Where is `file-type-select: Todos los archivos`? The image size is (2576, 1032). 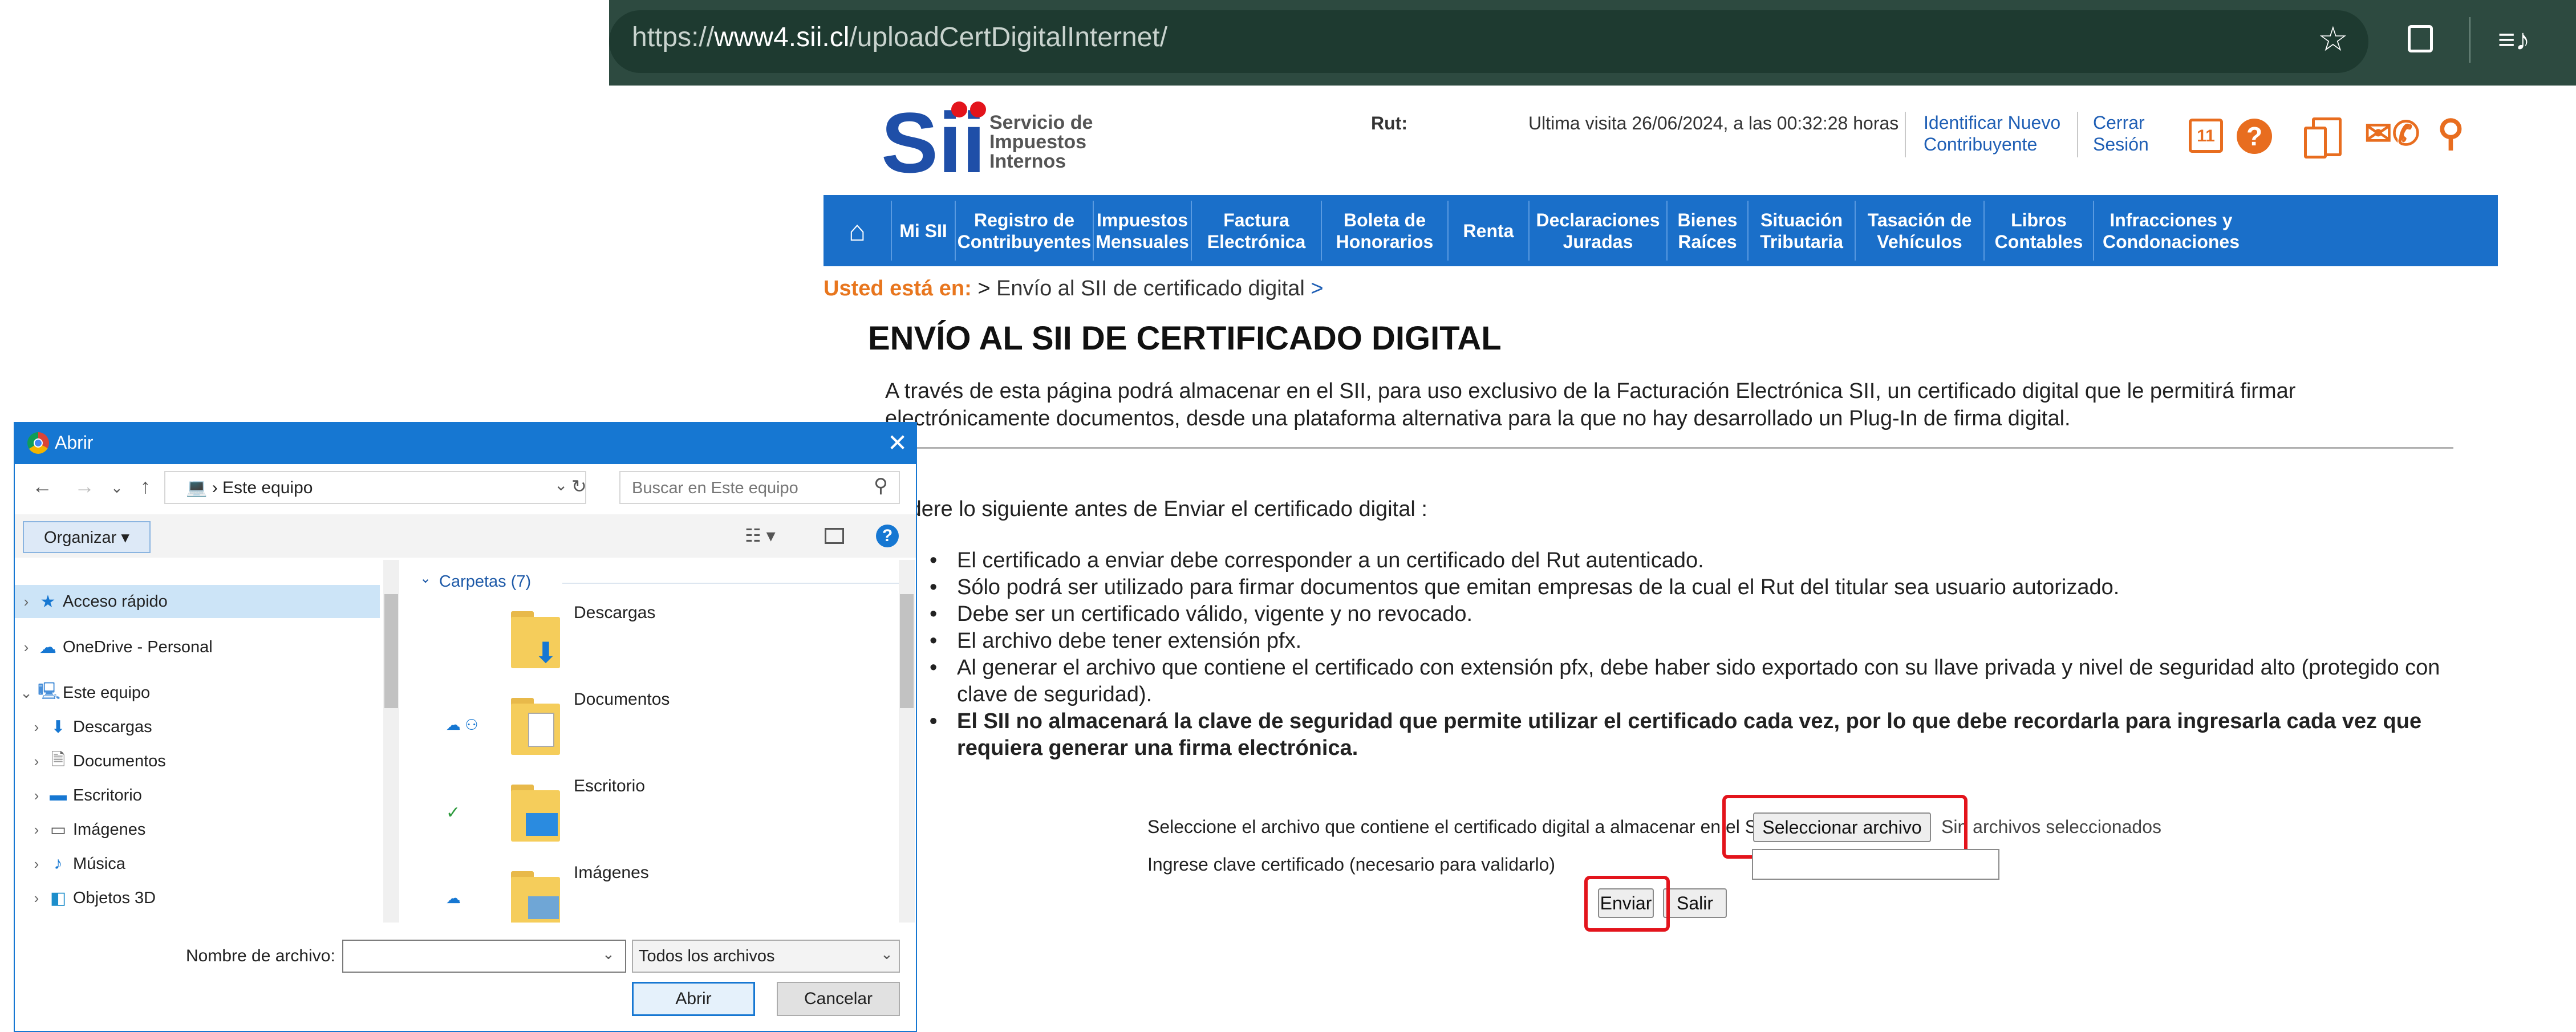 file-type-select: Todos los archivos is located at coordinates (766, 956).